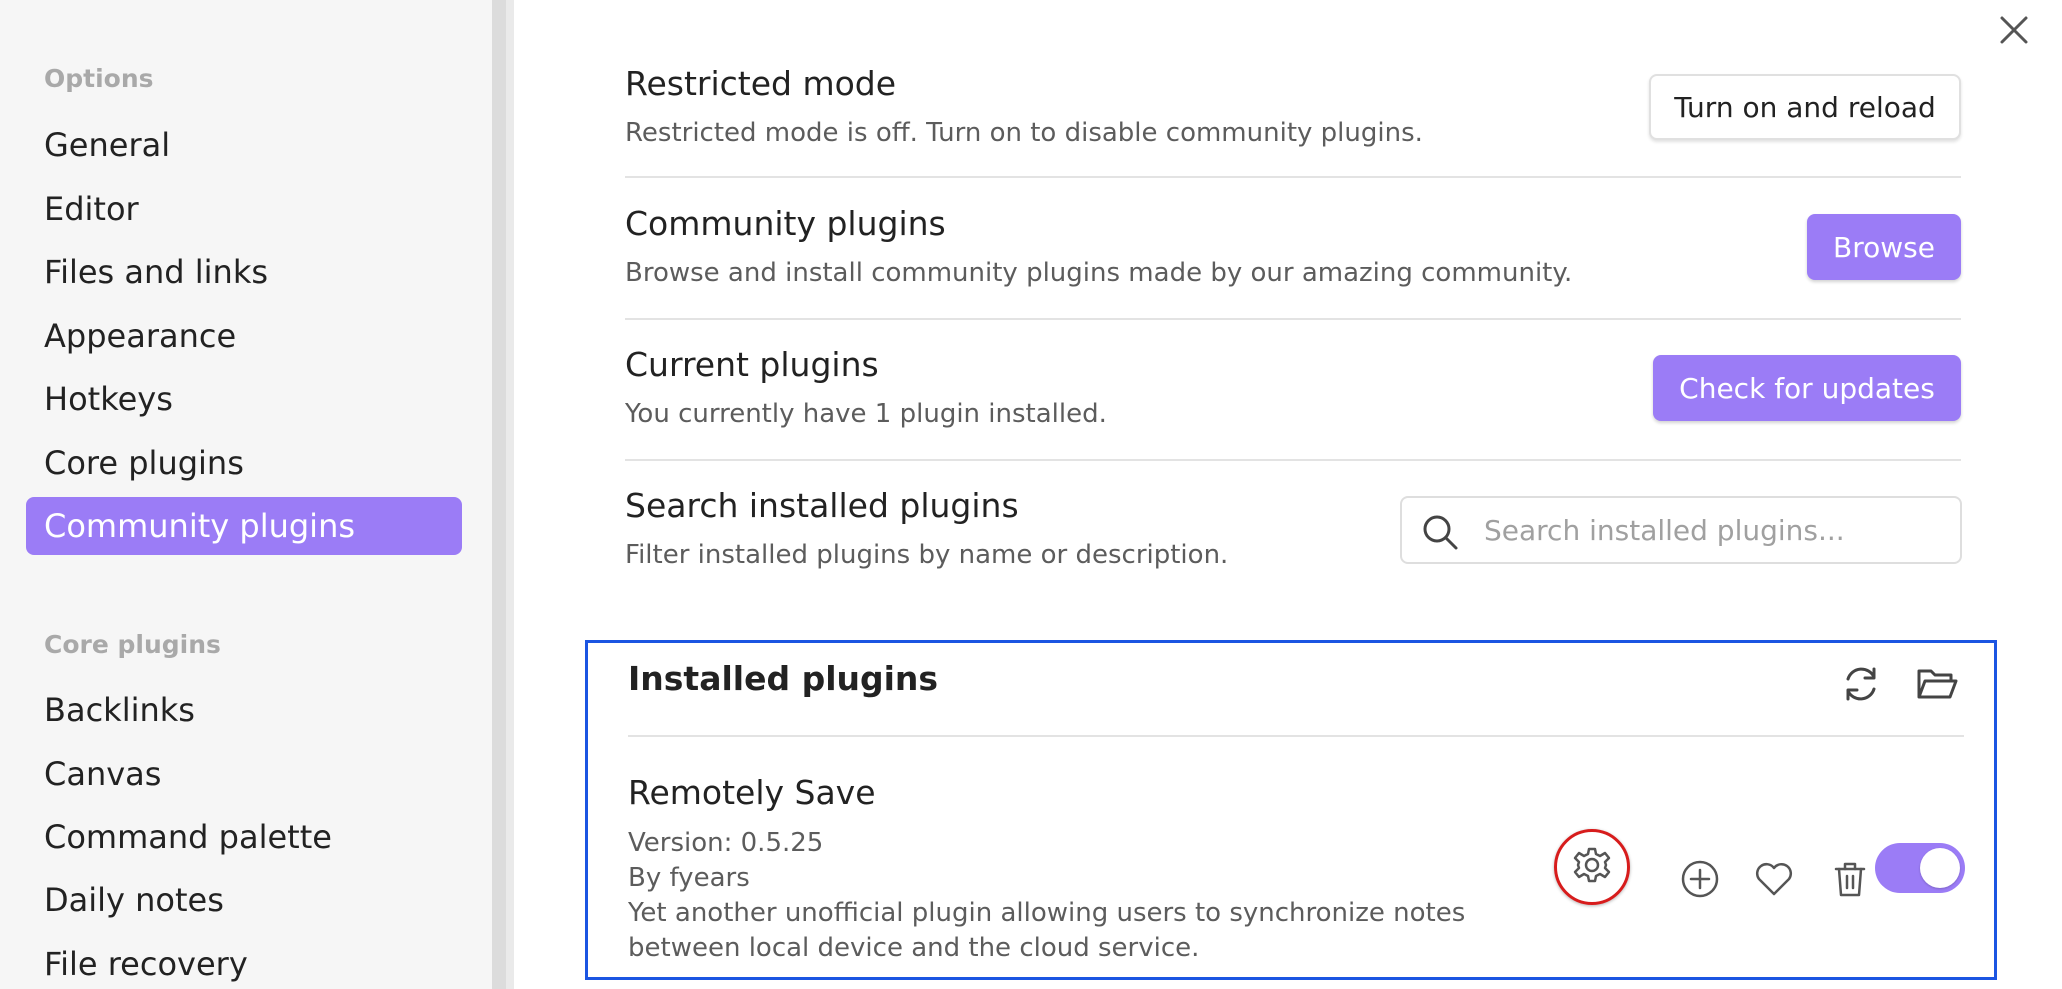 The width and height of the screenshot is (2062, 989). Describe the element at coordinates (244, 526) in the screenshot. I see `sidebar-item-community-plugins: Community plugins` at that location.